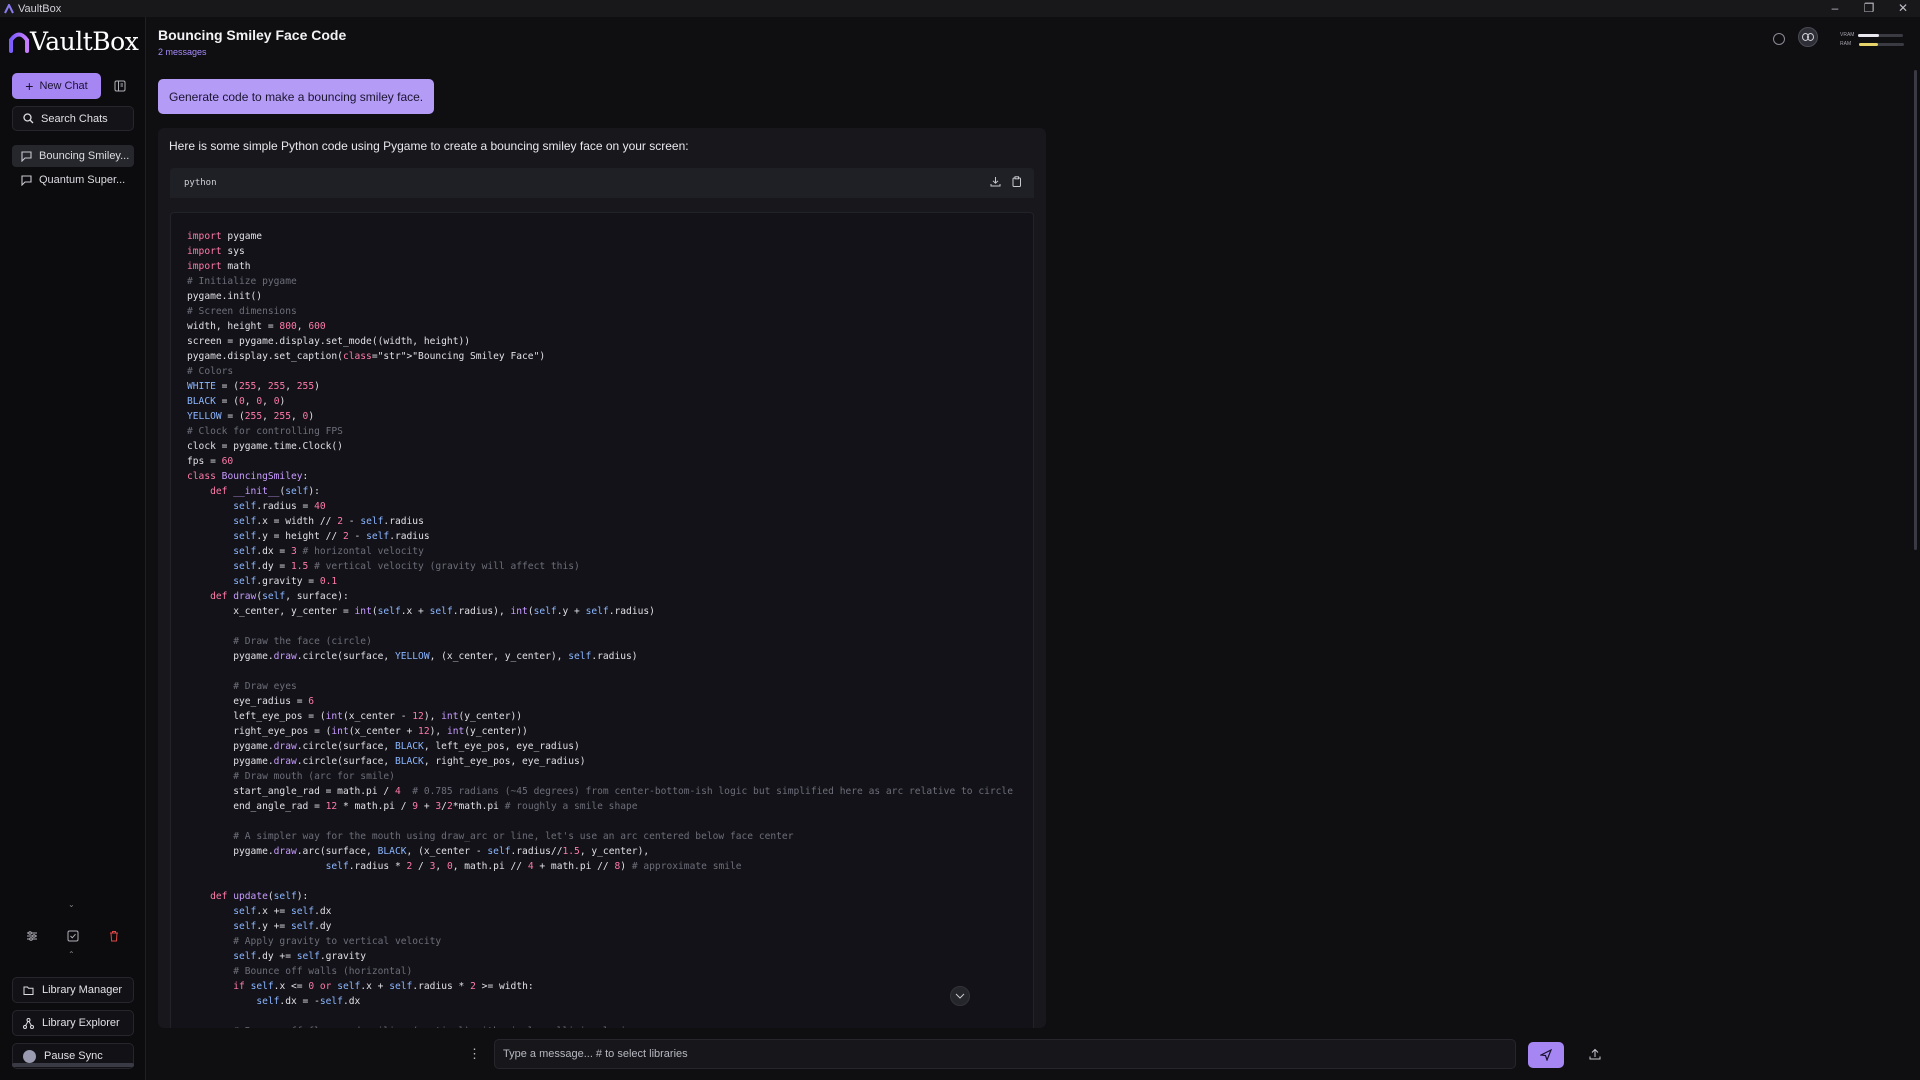 The image size is (1920, 1080). I want to click on code-line: # Screen dimensions, so click(242, 311).